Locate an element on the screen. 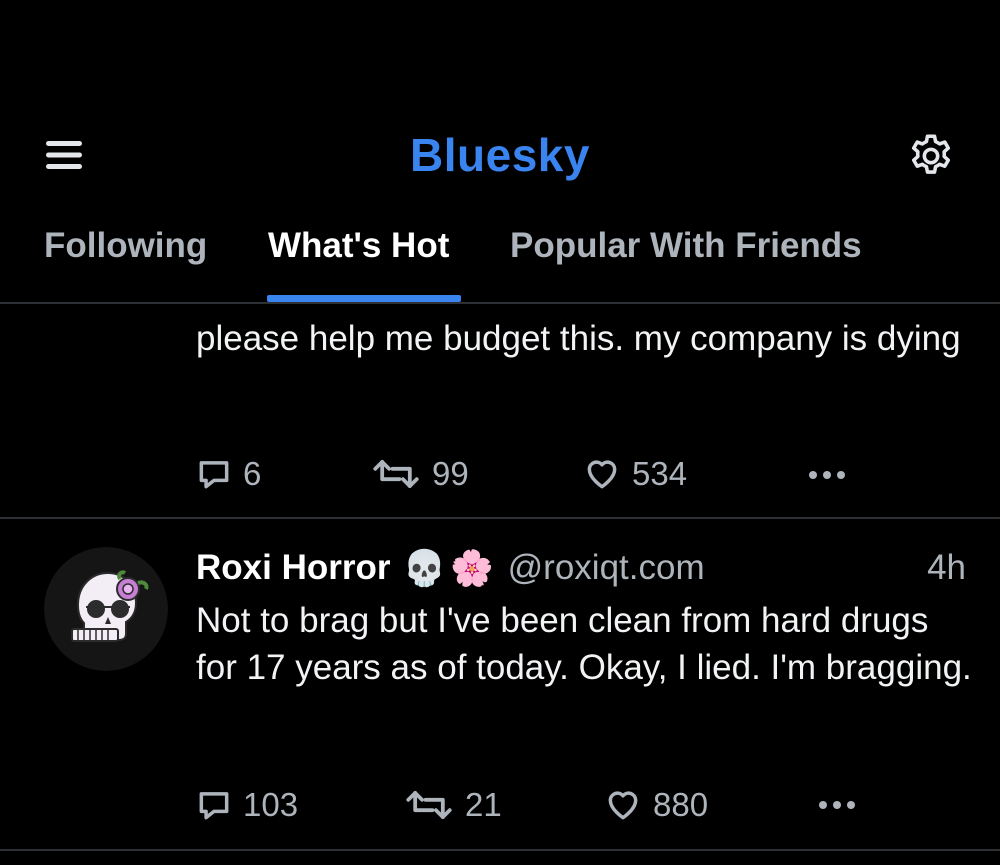 The width and height of the screenshot is (1000, 865). app-title: Bluesky is located at coordinates (500, 155).